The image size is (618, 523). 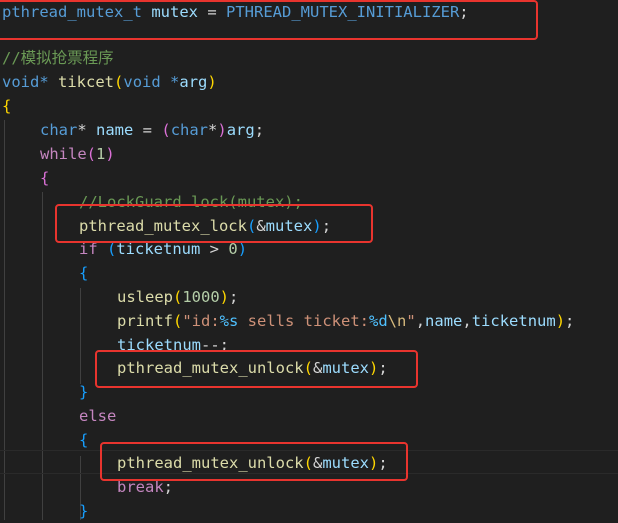 I want to click on string-token: "id:, so click(x=201, y=321).